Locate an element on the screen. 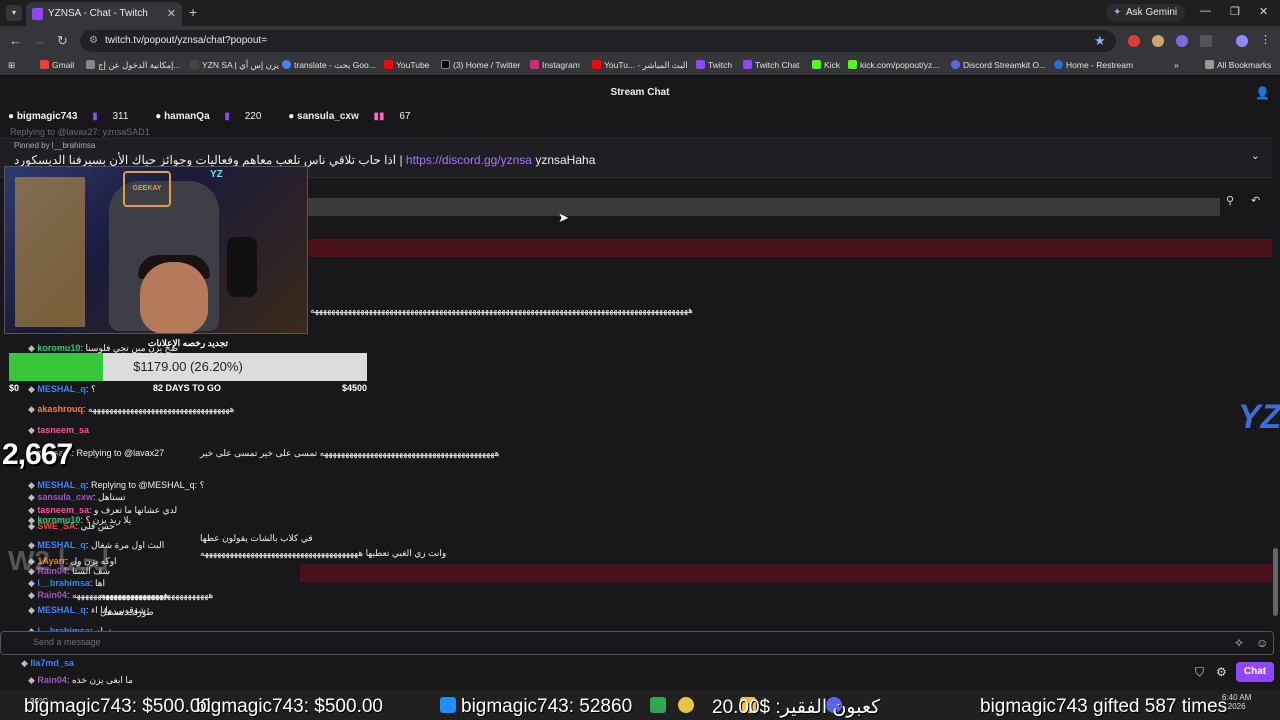  instagram-icon is located at coordinates (534, 64).